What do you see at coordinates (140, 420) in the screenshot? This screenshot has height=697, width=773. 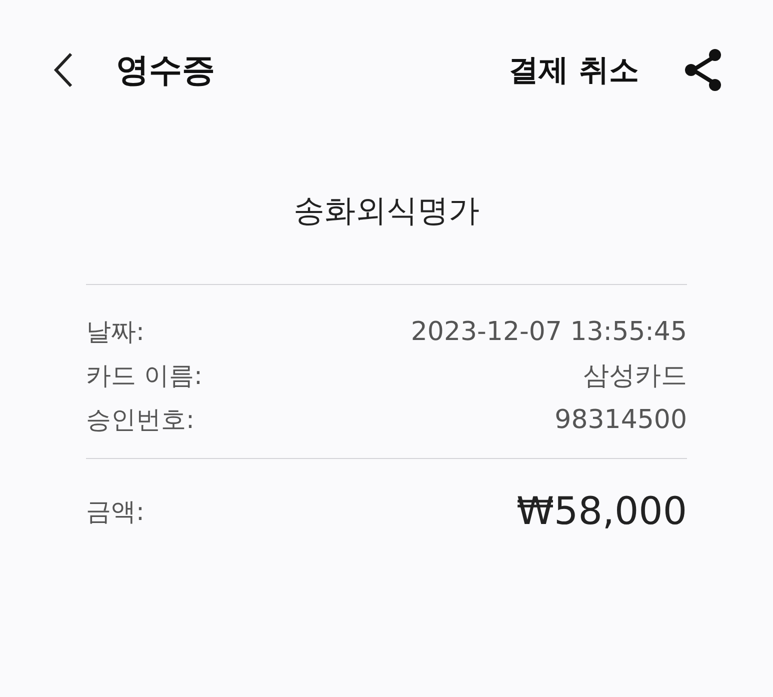 I see `detail-label: 승인번호:` at bounding box center [140, 420].